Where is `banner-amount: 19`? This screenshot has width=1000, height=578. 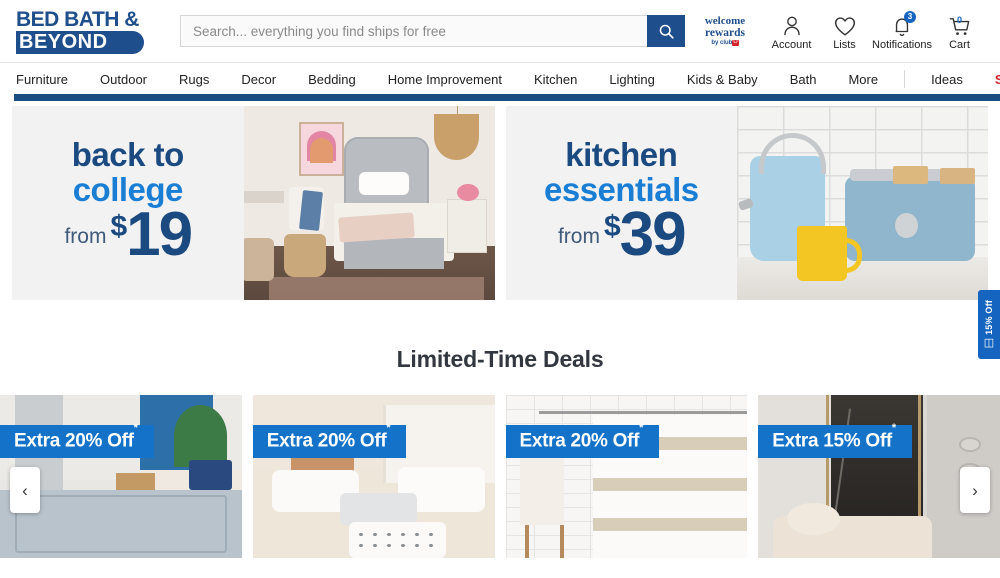
banner-amount: 19 is located at coordinates (159, 235).